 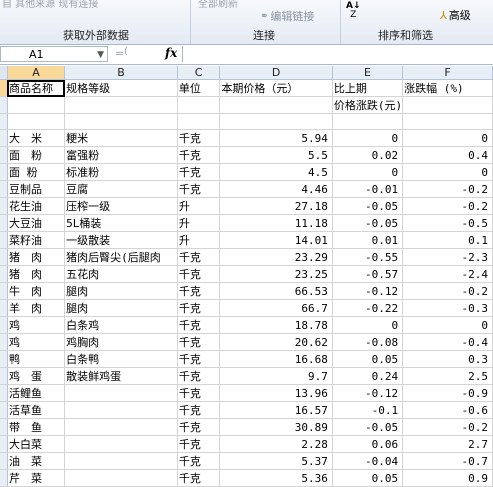 What do you see at coordinates (447, 444) in the screenshot?
I see `cell-change-pct: 2.7` at bounding box center [447, 444].